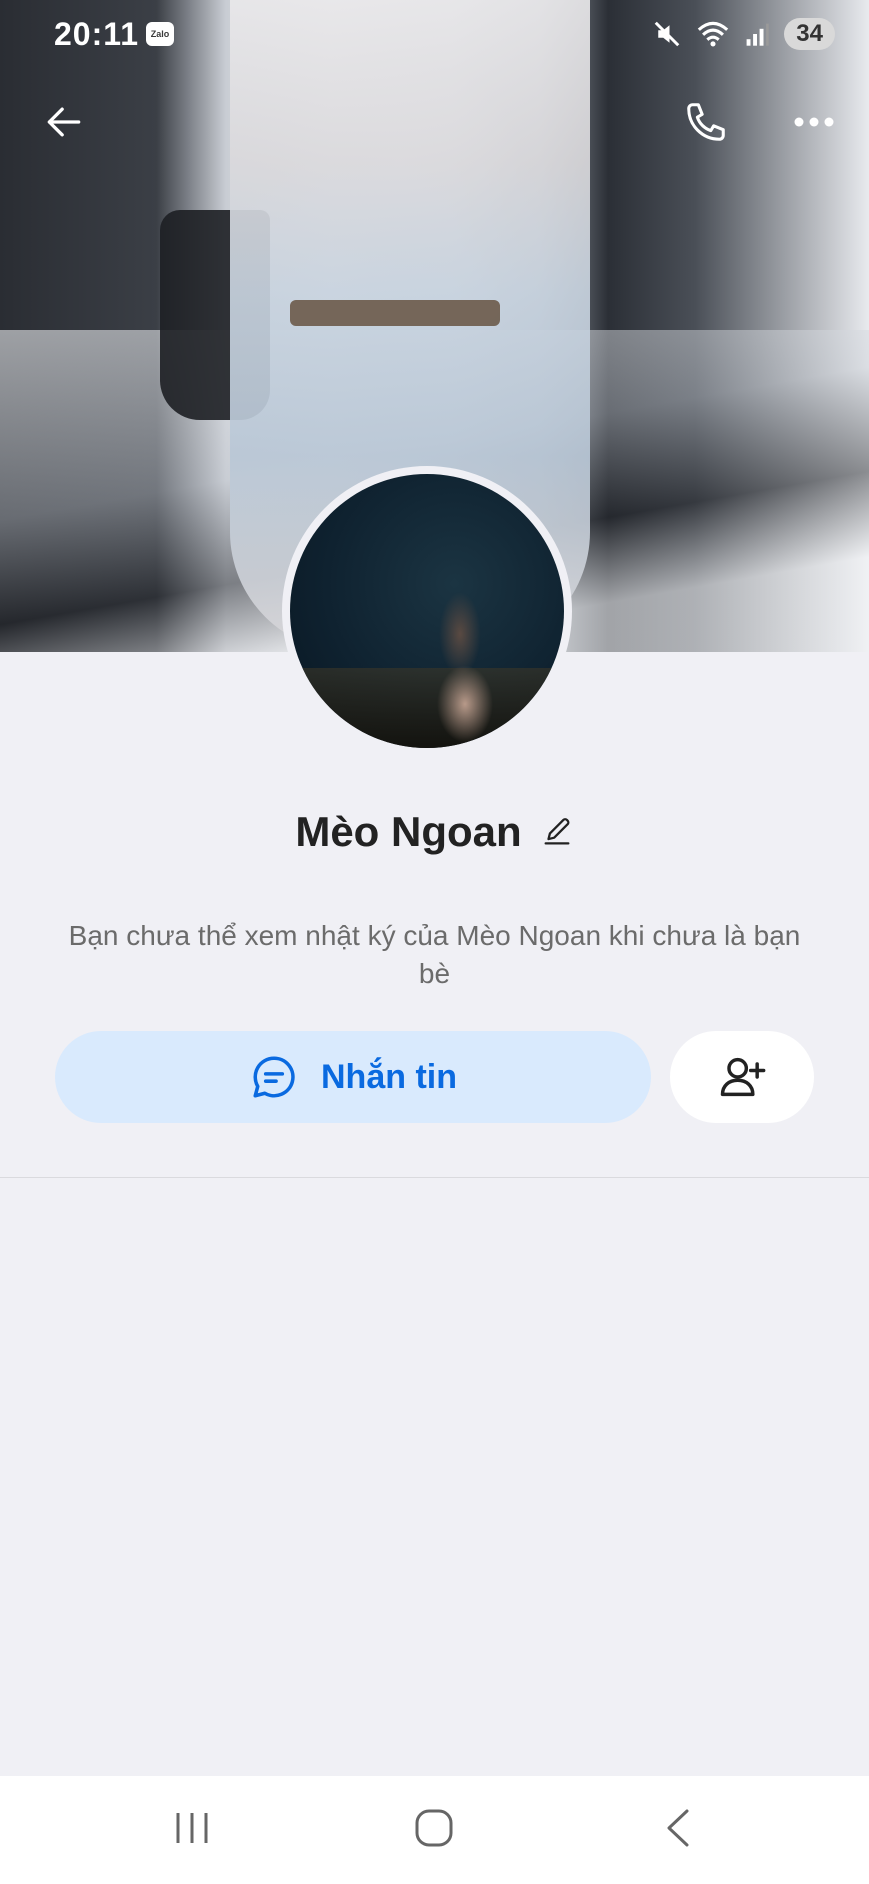 Image resolution: width=869 pixels, height=1884 pixels. I want to click on system-navigation-bar, so click(434, 1830).